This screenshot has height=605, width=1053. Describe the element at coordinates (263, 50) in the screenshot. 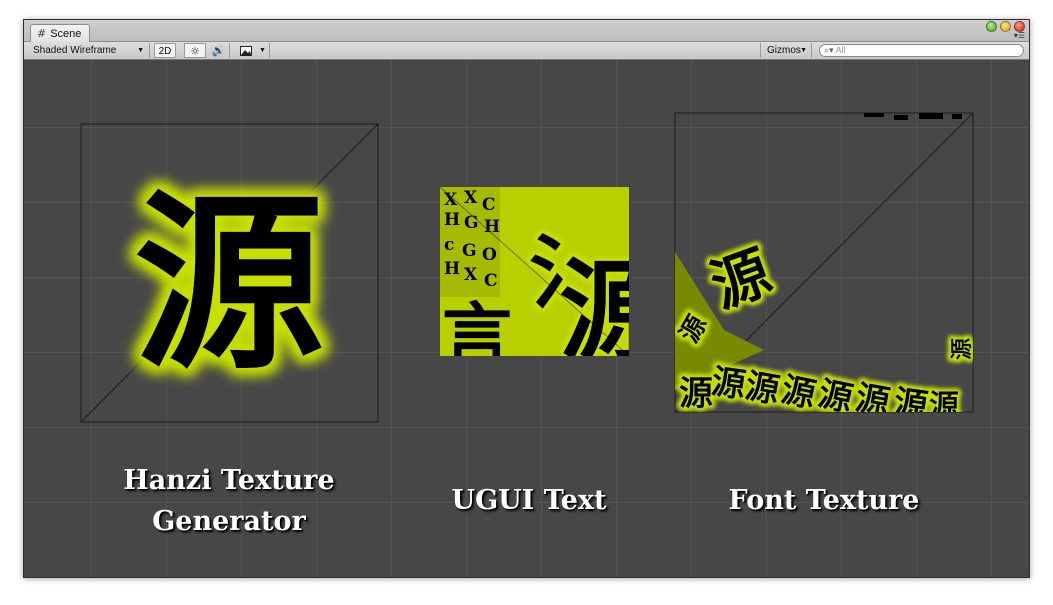

I see `effects-dropdown-caret: ▼` at that location.